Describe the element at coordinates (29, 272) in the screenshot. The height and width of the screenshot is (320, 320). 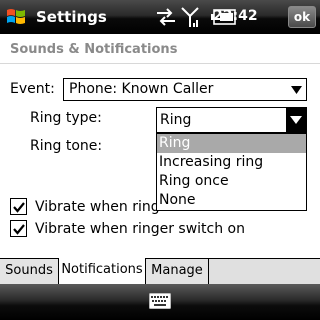
I see `tab-sounds: Sounds` at that location.